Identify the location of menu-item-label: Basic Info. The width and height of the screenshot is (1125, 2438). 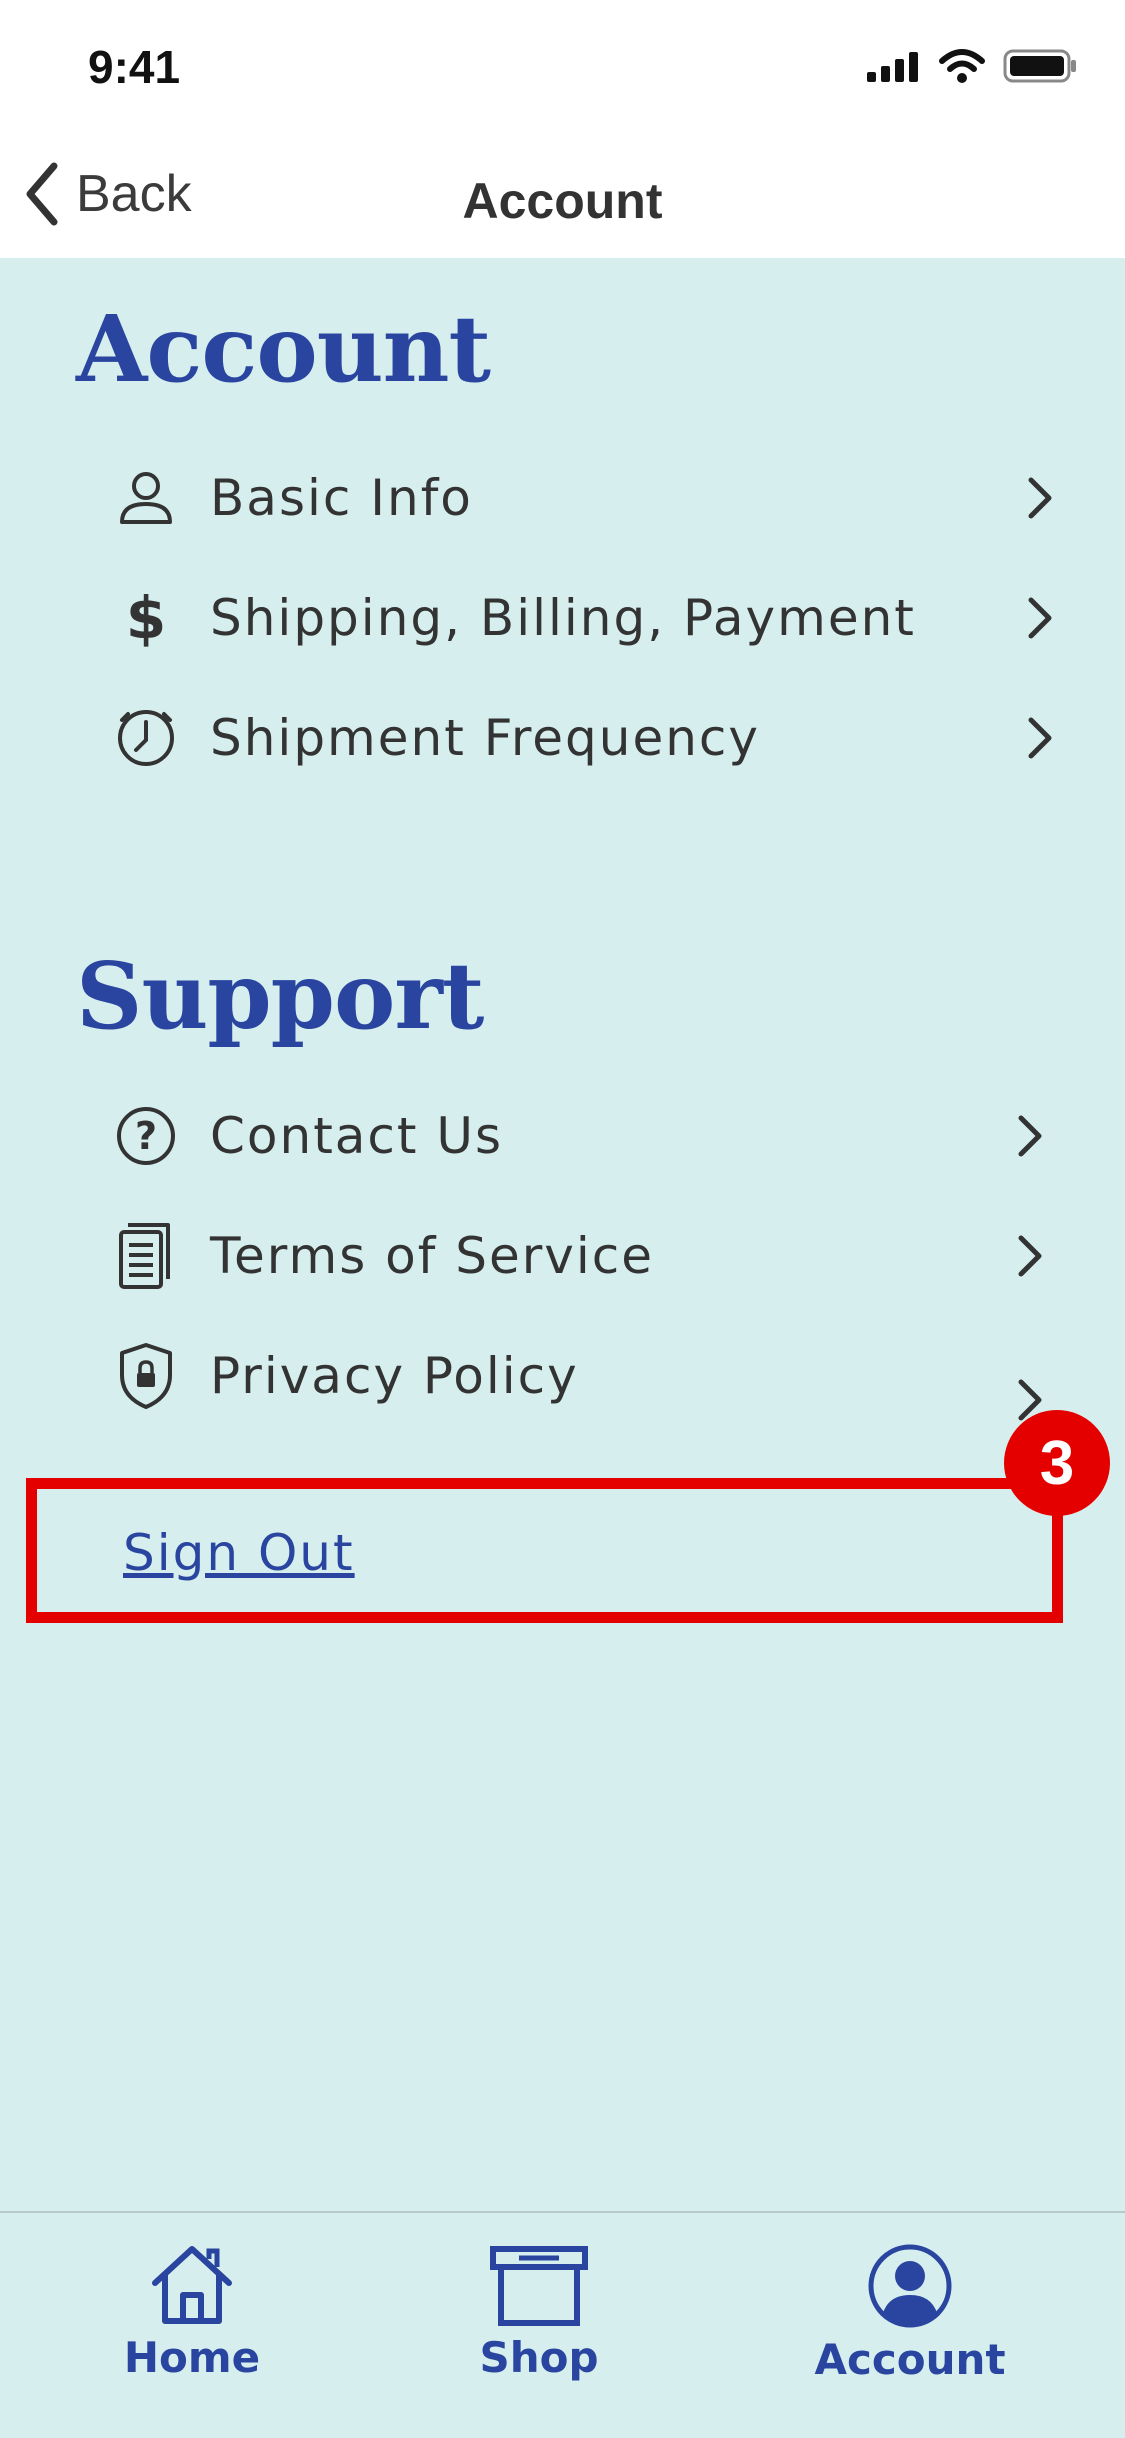
(341, 498).